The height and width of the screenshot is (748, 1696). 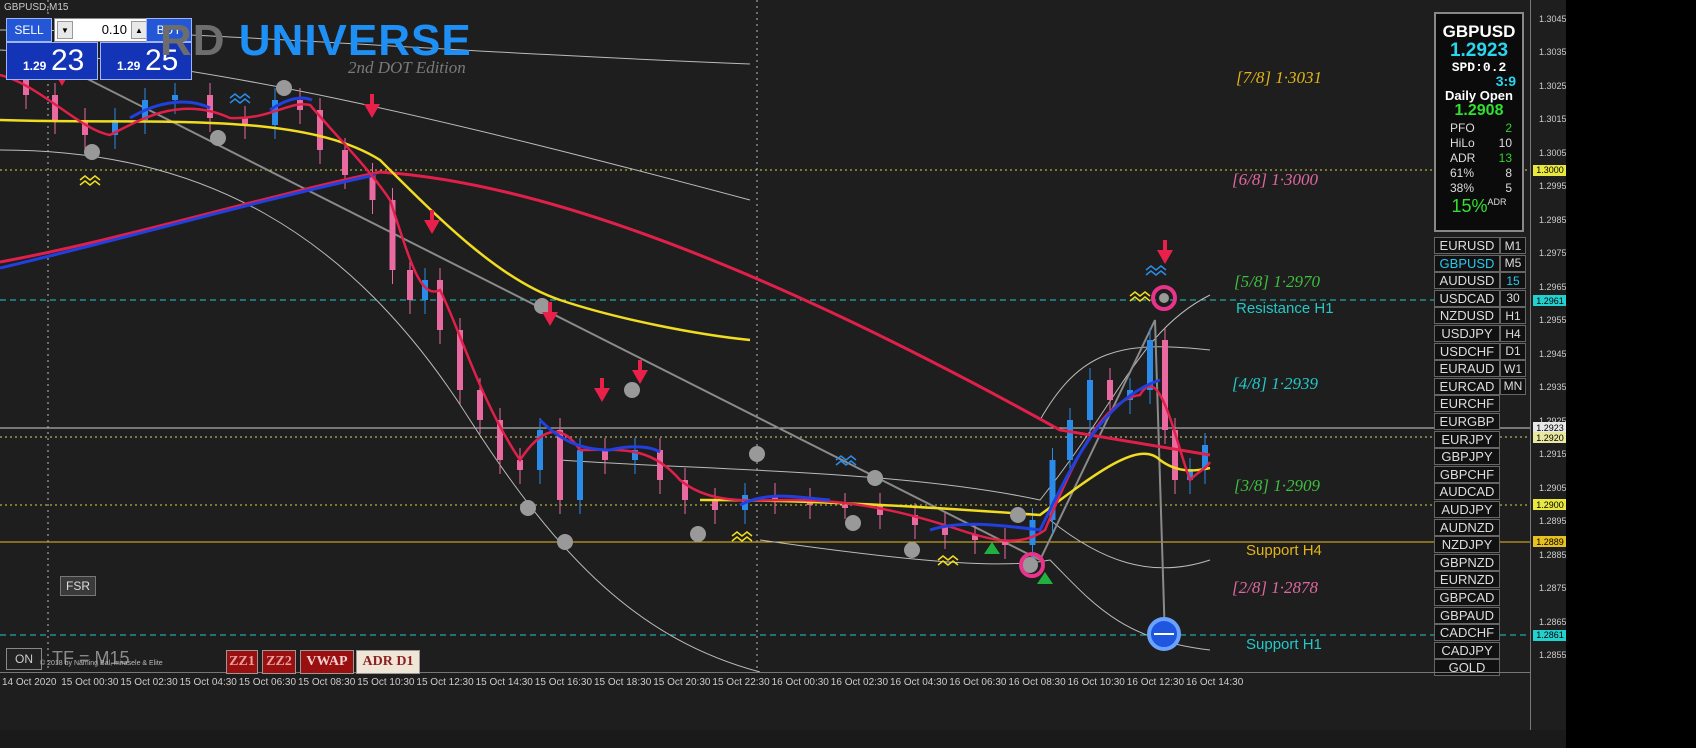 I want to click on lot-decrease-icon: ▼, so click(x=65, y=30).